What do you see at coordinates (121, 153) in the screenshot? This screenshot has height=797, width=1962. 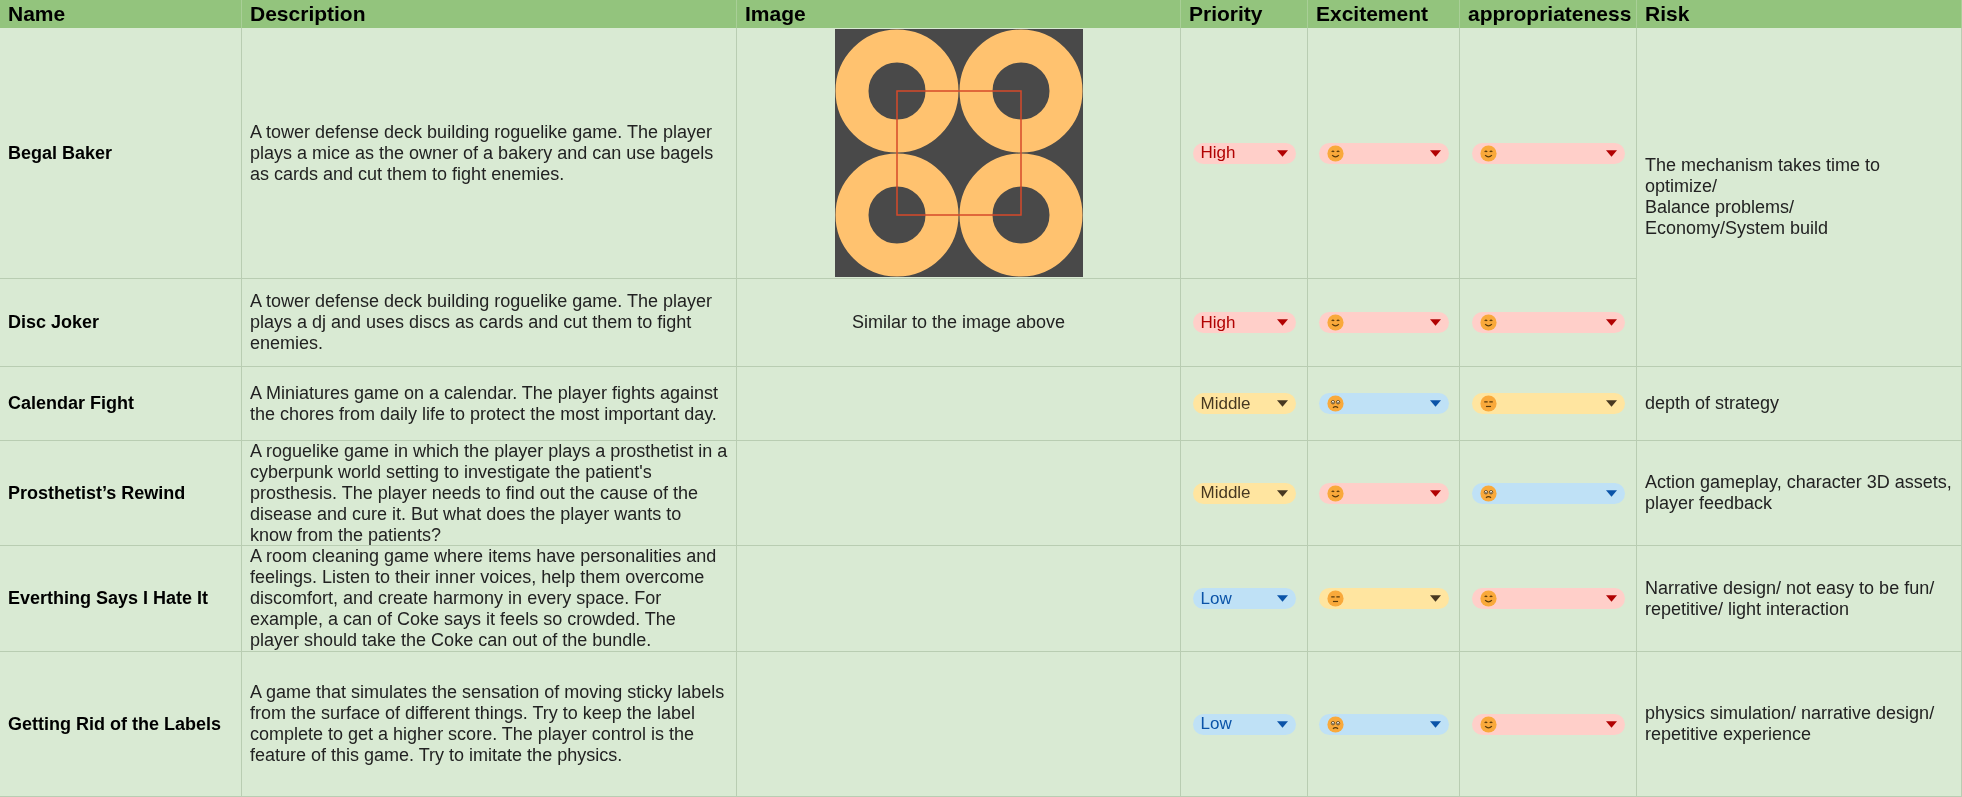 I see `table-cell: Begal Baker` at bounding box center [121, 153].